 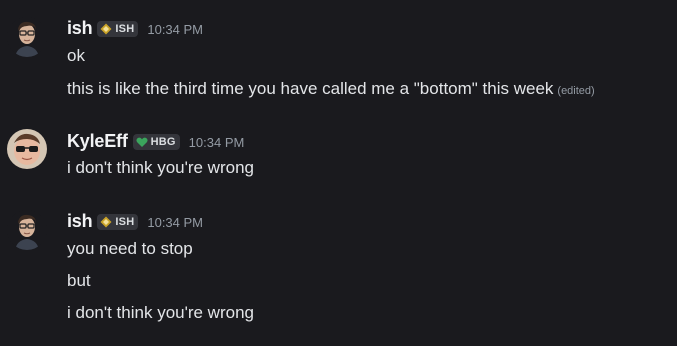 What do you see at coordinates (163, 142) in the screenshot?
I see `server-tag-label: HBG` at bounding box center [163, 142].